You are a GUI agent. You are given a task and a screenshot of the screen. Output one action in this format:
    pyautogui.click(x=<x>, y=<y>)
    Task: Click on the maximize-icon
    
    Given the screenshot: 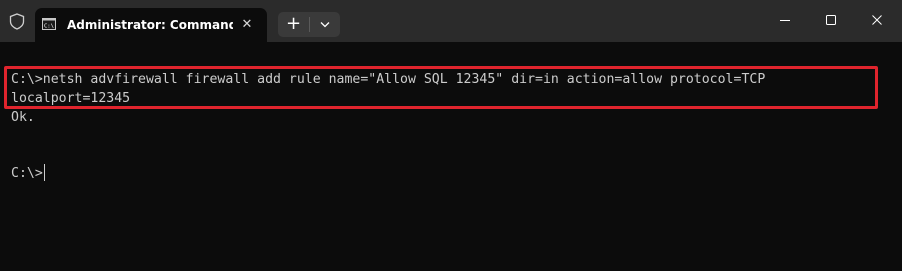 What is the action you would take?
    pyautogui.click(x=831, y=20)
    